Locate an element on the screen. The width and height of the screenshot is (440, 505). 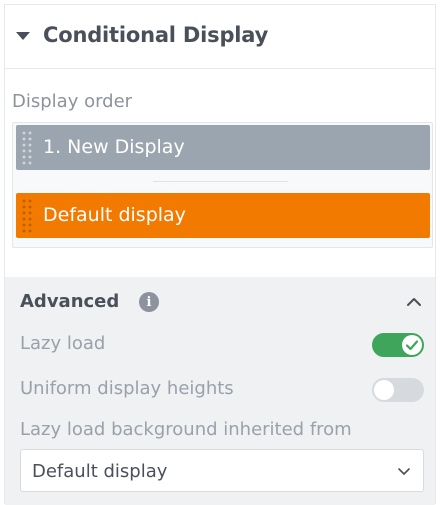
display-item-label: Default display is located at coordinates (114, 215).